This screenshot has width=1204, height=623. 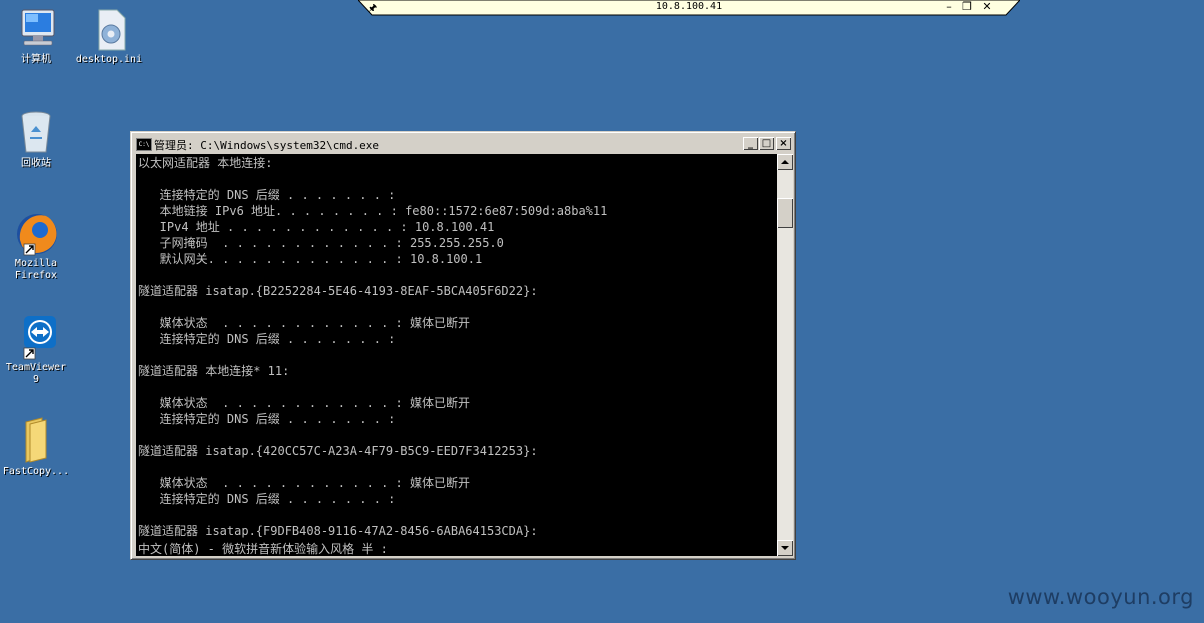 I want to click on close-button: ✕, so click(x=987, y=7).